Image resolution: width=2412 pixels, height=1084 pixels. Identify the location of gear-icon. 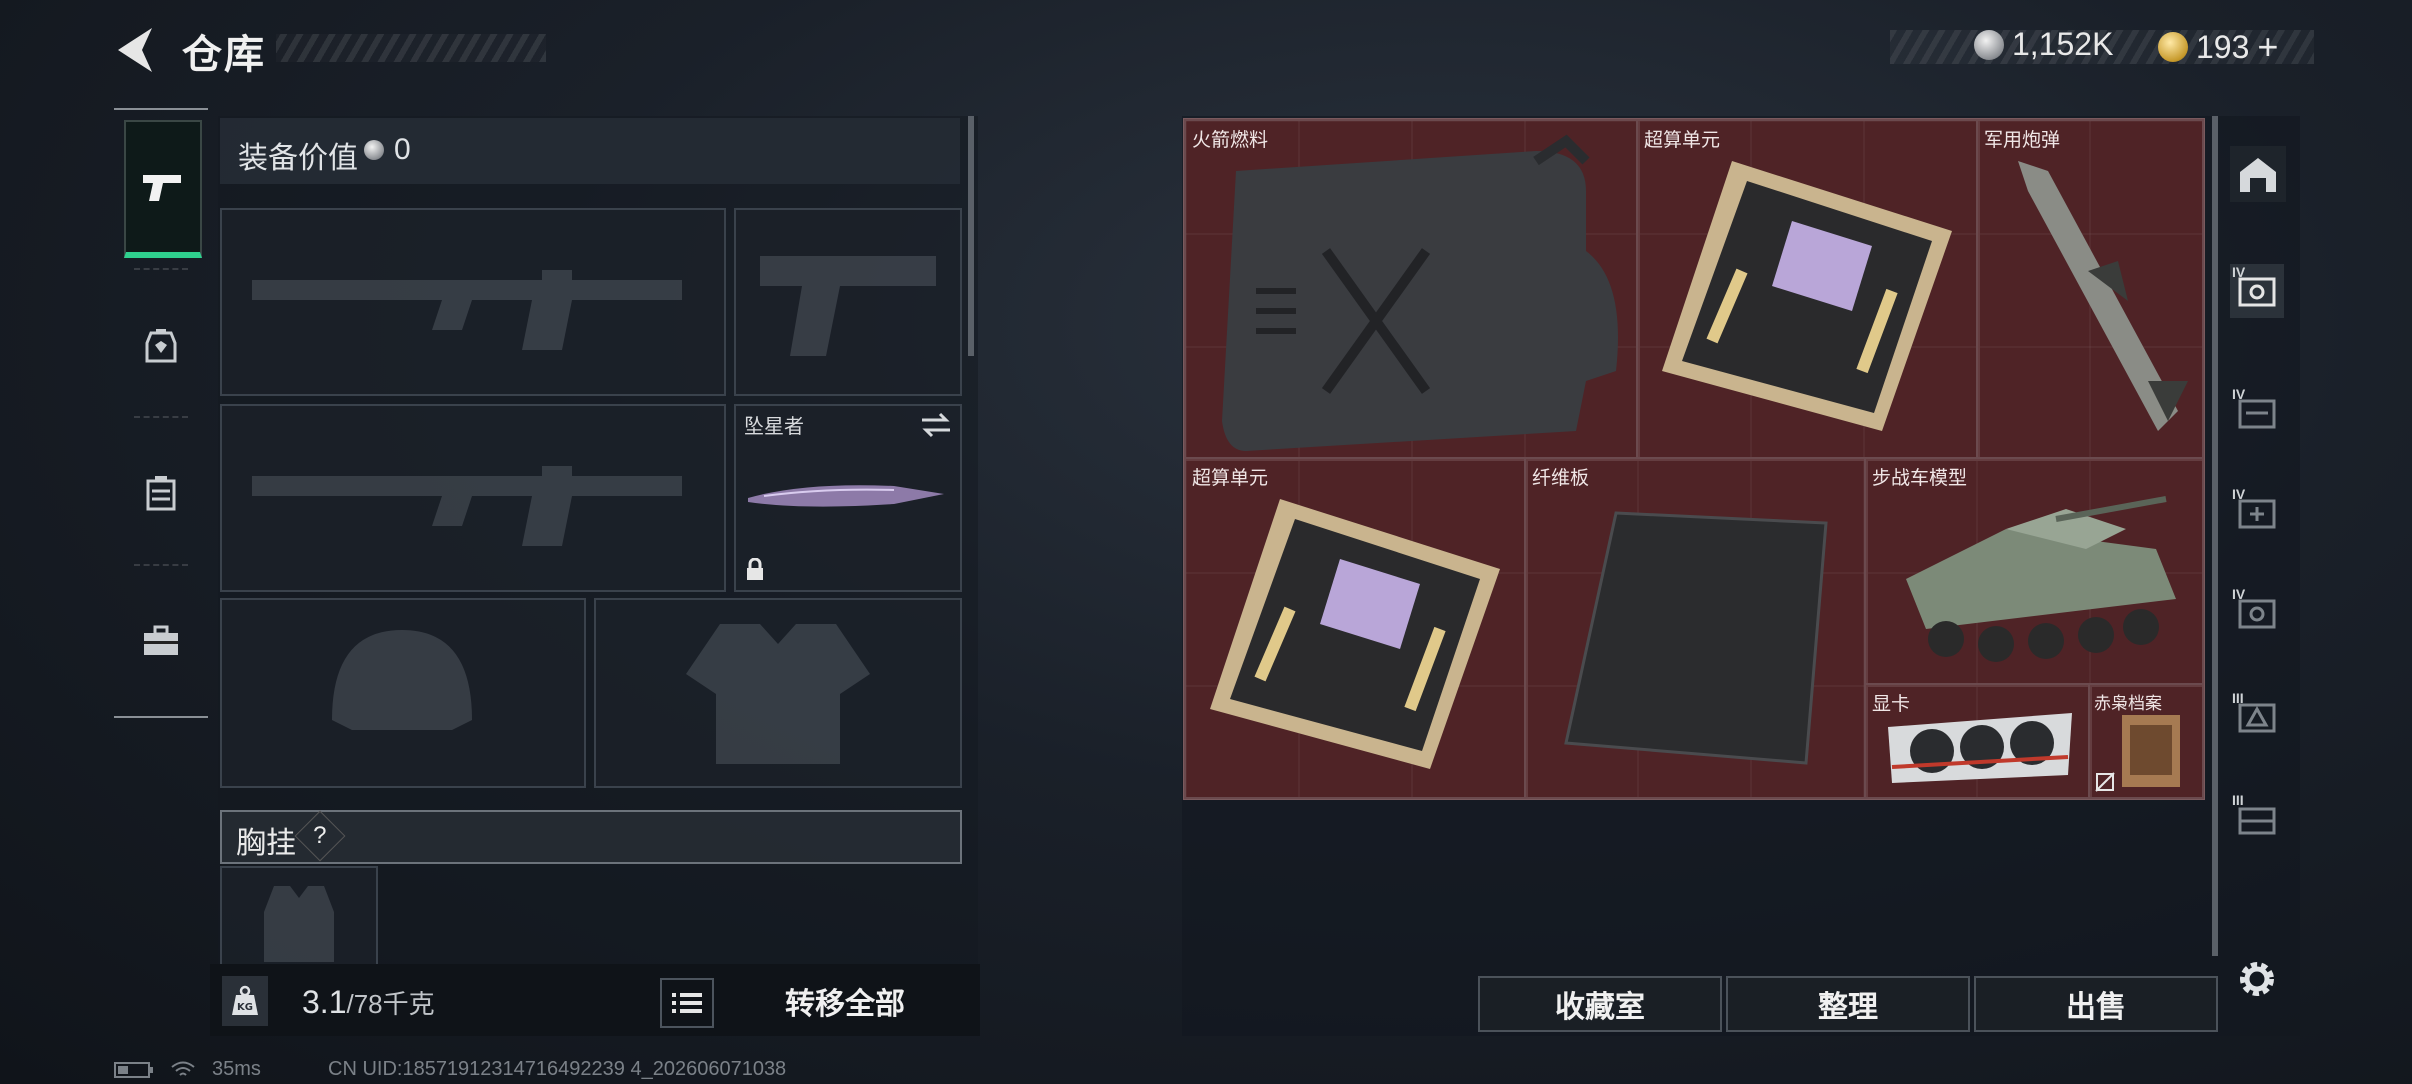
(2257, 979).